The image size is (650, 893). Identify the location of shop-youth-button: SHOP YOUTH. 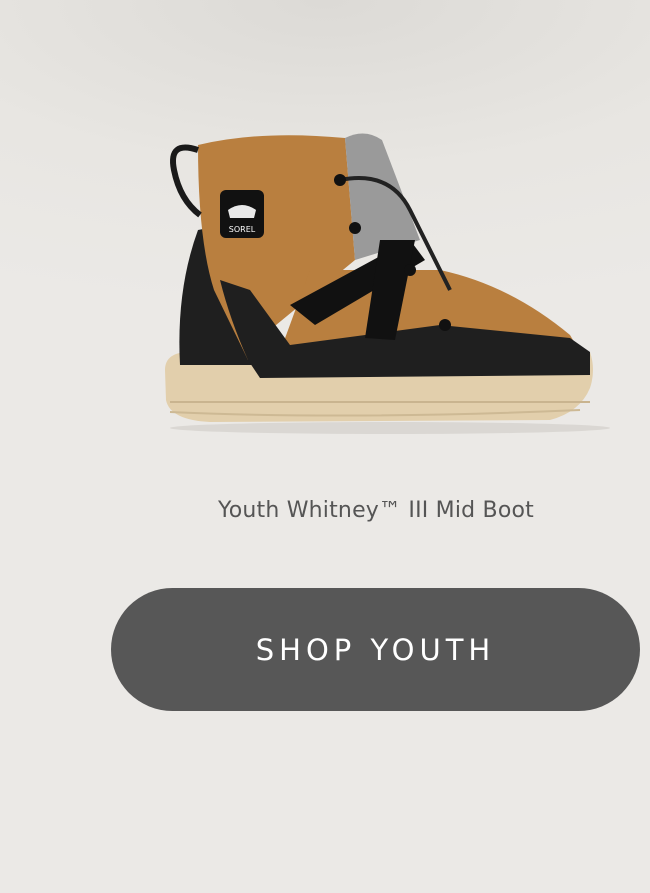
(375, 649).